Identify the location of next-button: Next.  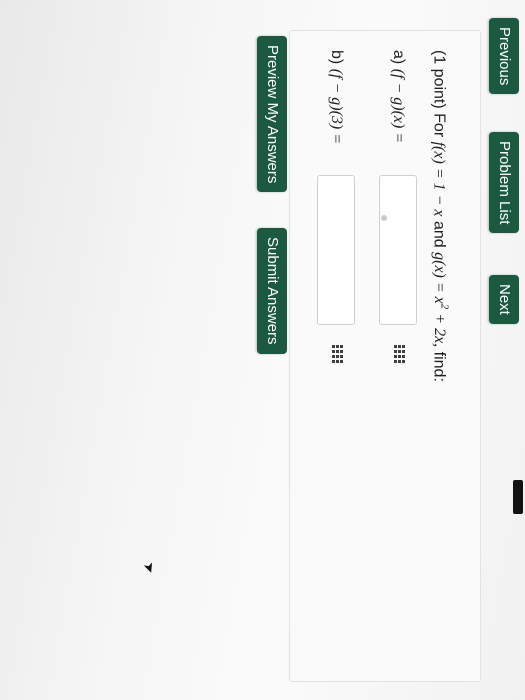
(504, 299).